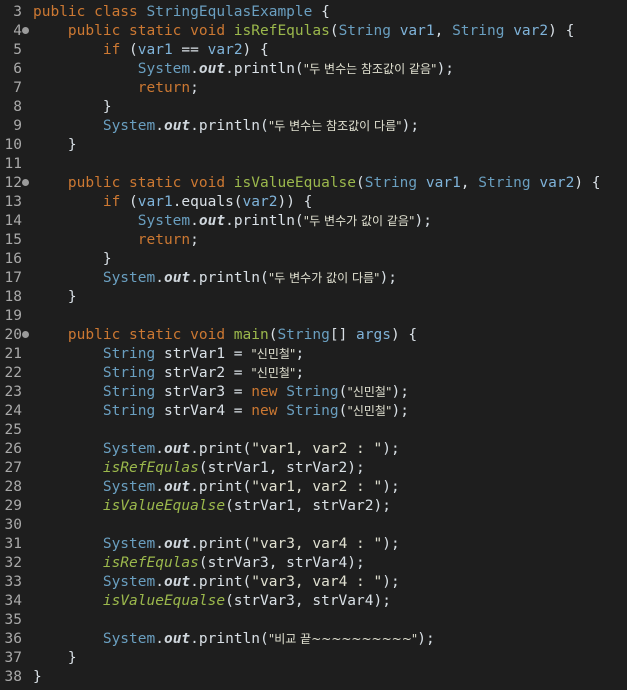  Describe the element at coordinates (313, 468) in the screenshot. I see `code-line: 27 isRefEqulas(strVar1, strVar2);` at that location.